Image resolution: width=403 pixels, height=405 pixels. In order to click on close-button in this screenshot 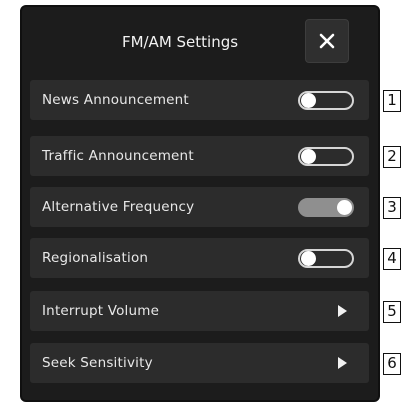, I will do `click(327, 41)`.